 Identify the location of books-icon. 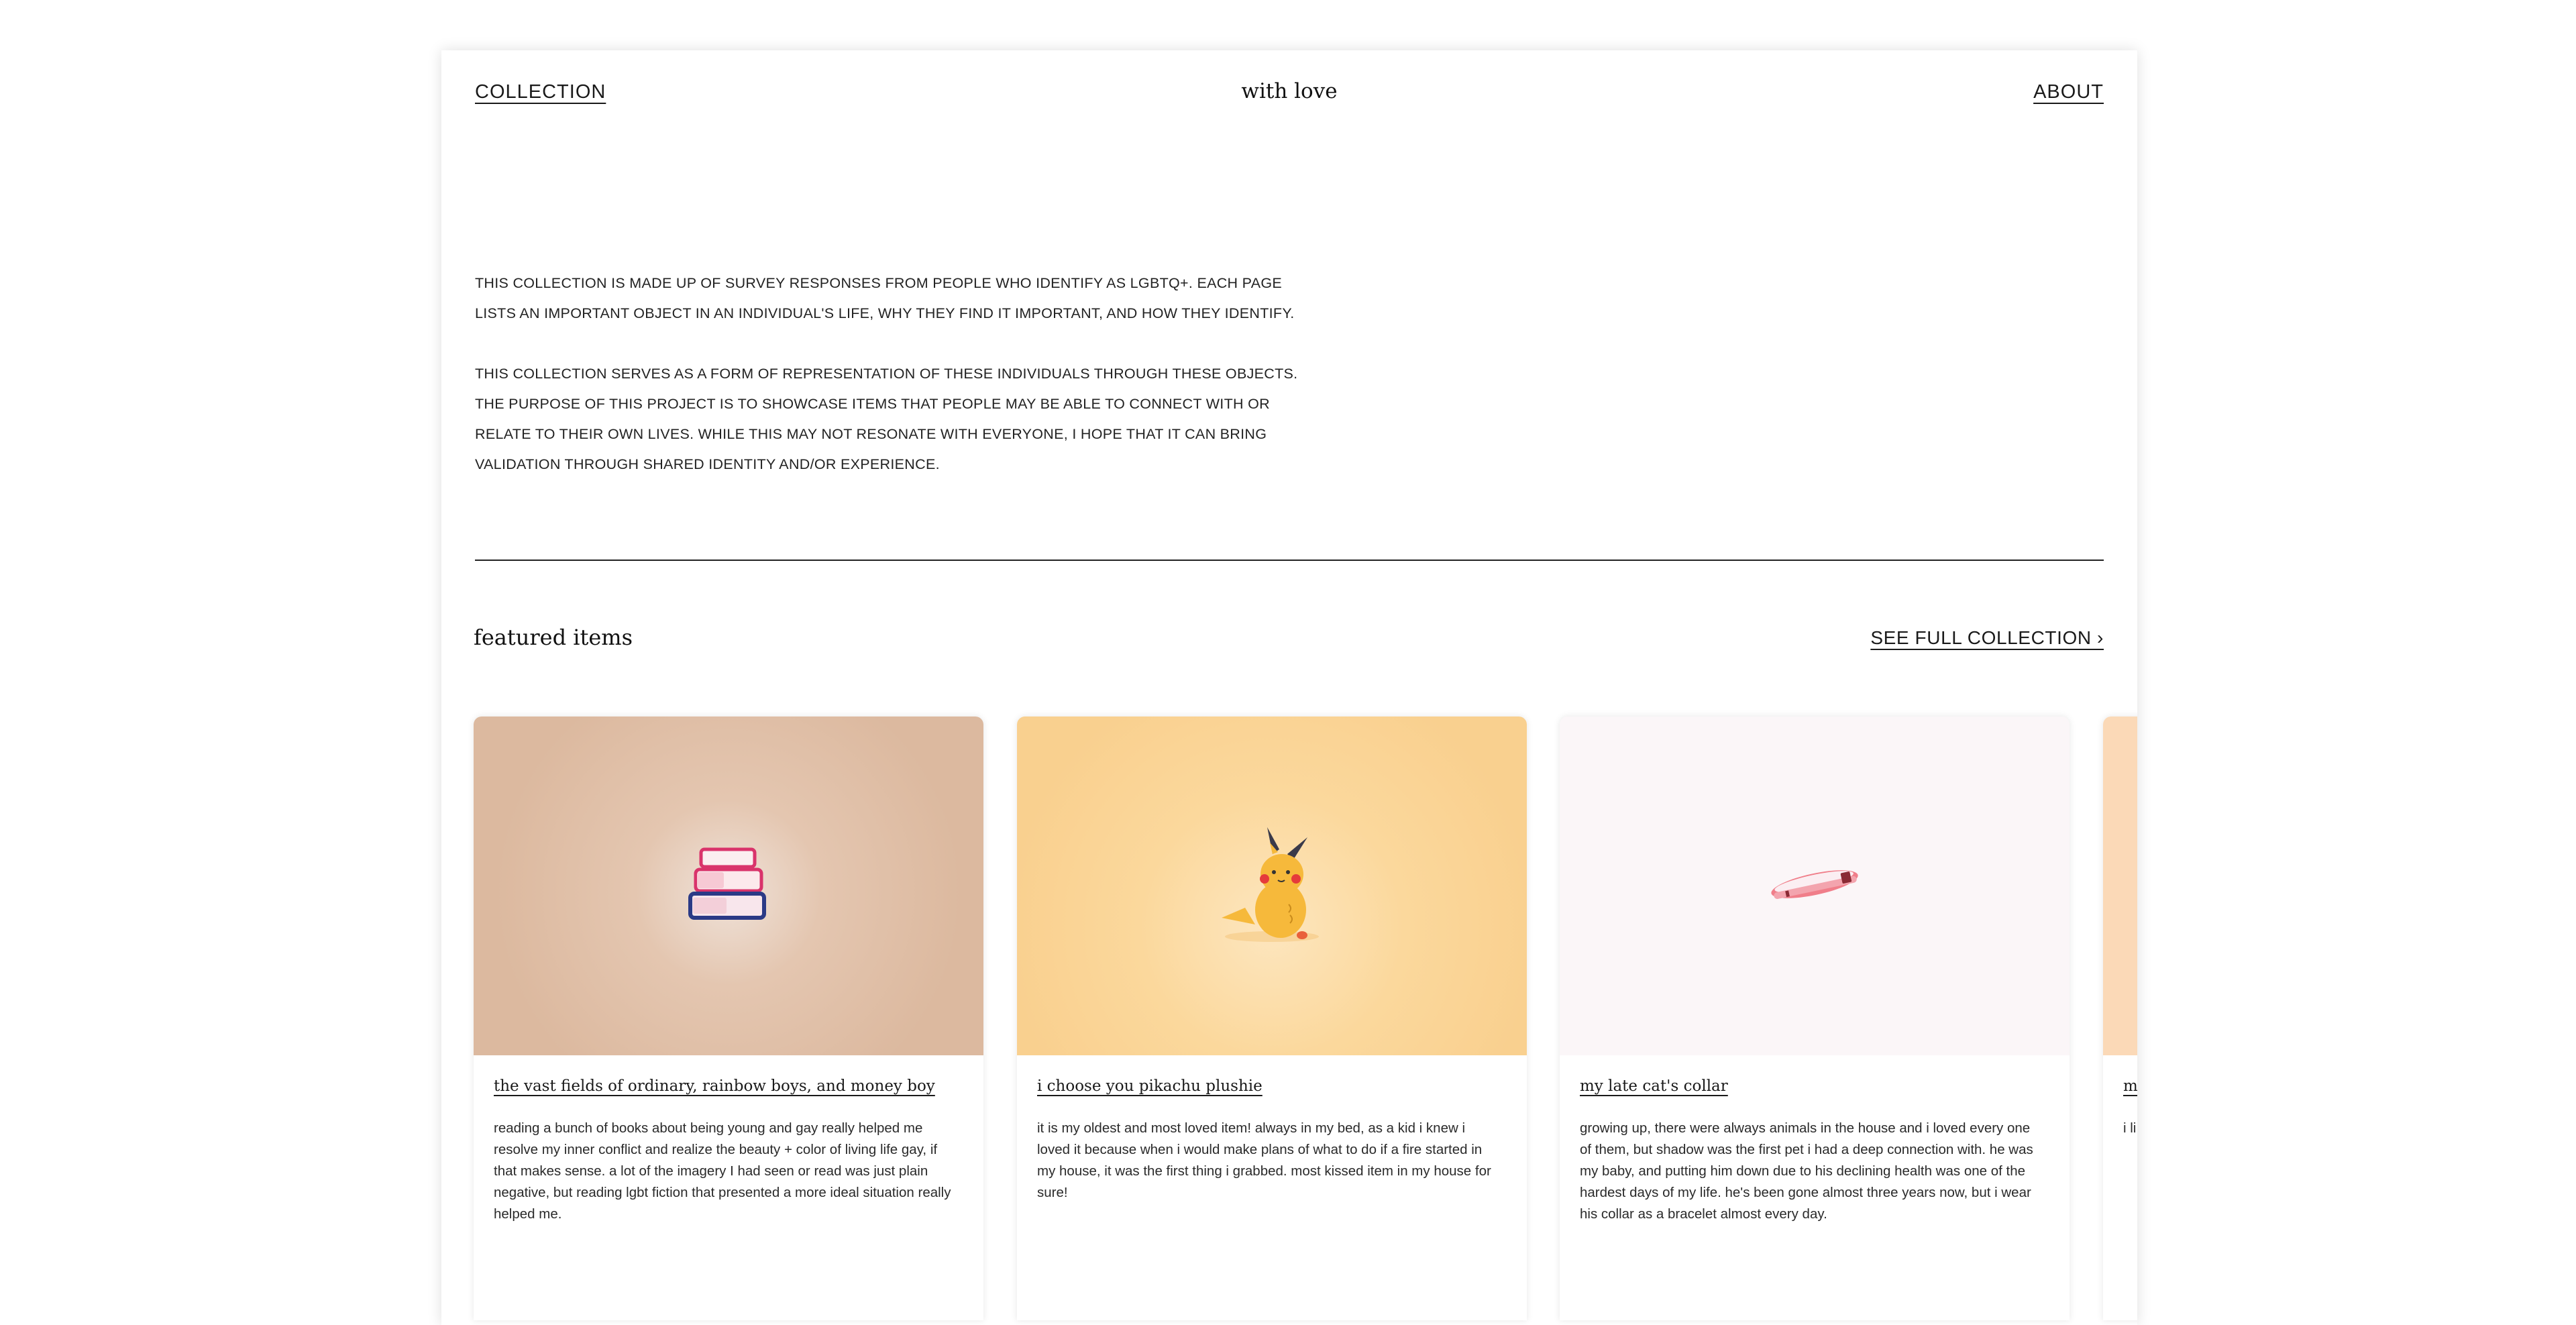
(728, 886).